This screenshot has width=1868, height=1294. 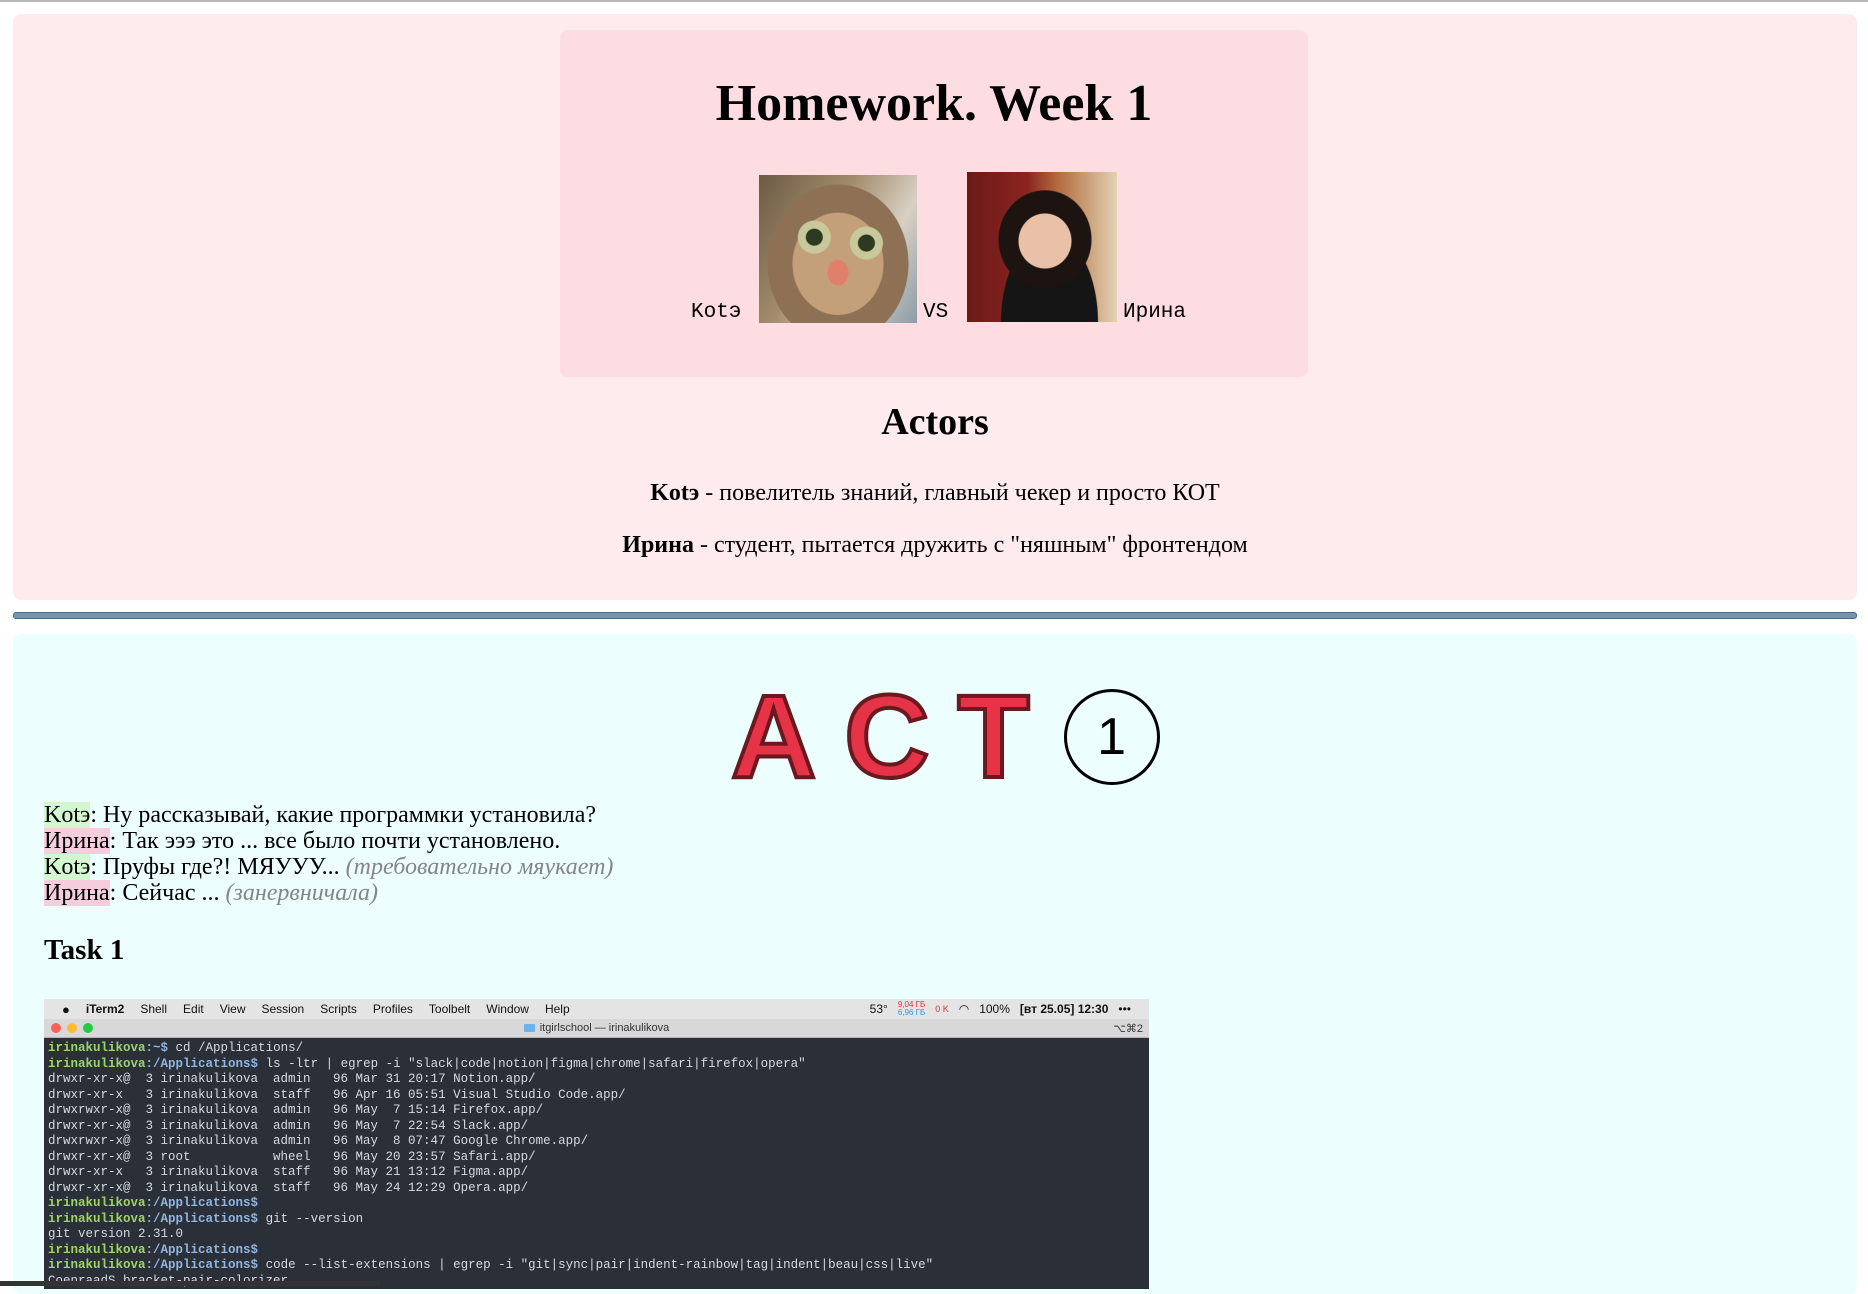 What do you see at coordinates (105, 1009) in the screenshot?
I see `menu-app-name: iTerm2` at bounding box center [105, 1009].